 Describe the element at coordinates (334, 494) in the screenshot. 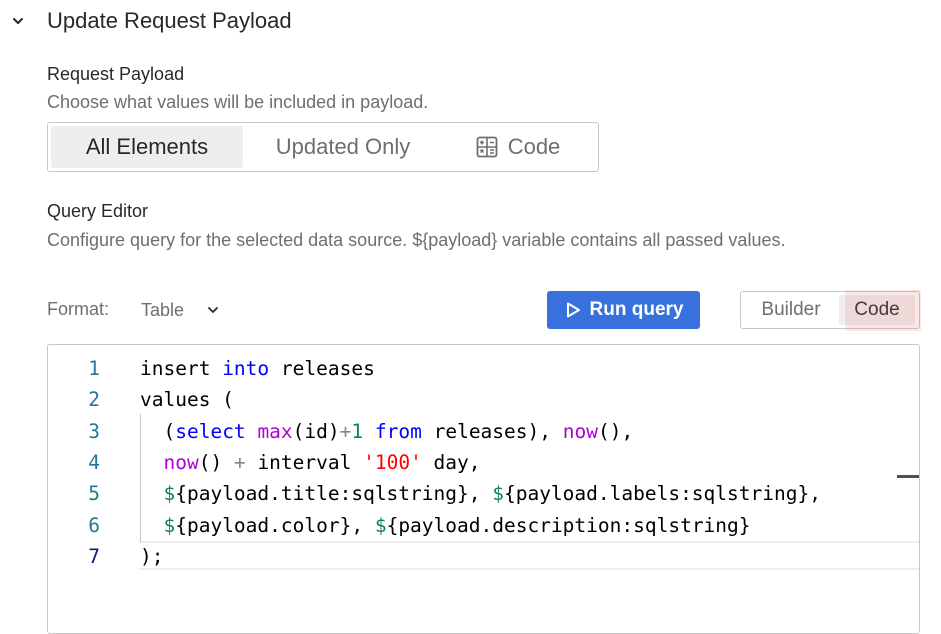

I see `code-token: {payload.title:sqlstring},` at that location.